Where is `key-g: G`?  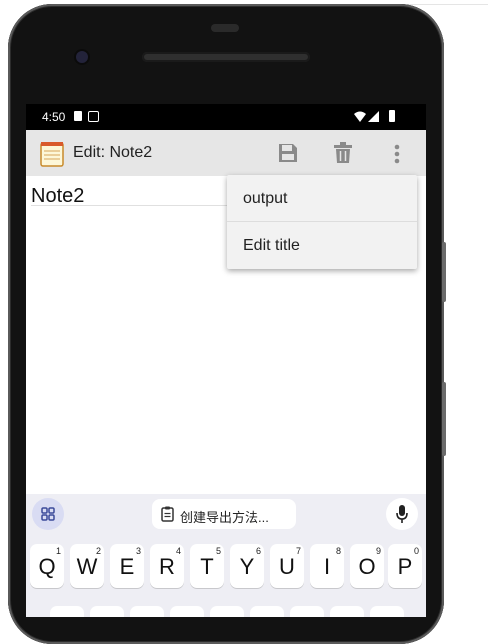
key-g: G is located at coordinates (227, 611).